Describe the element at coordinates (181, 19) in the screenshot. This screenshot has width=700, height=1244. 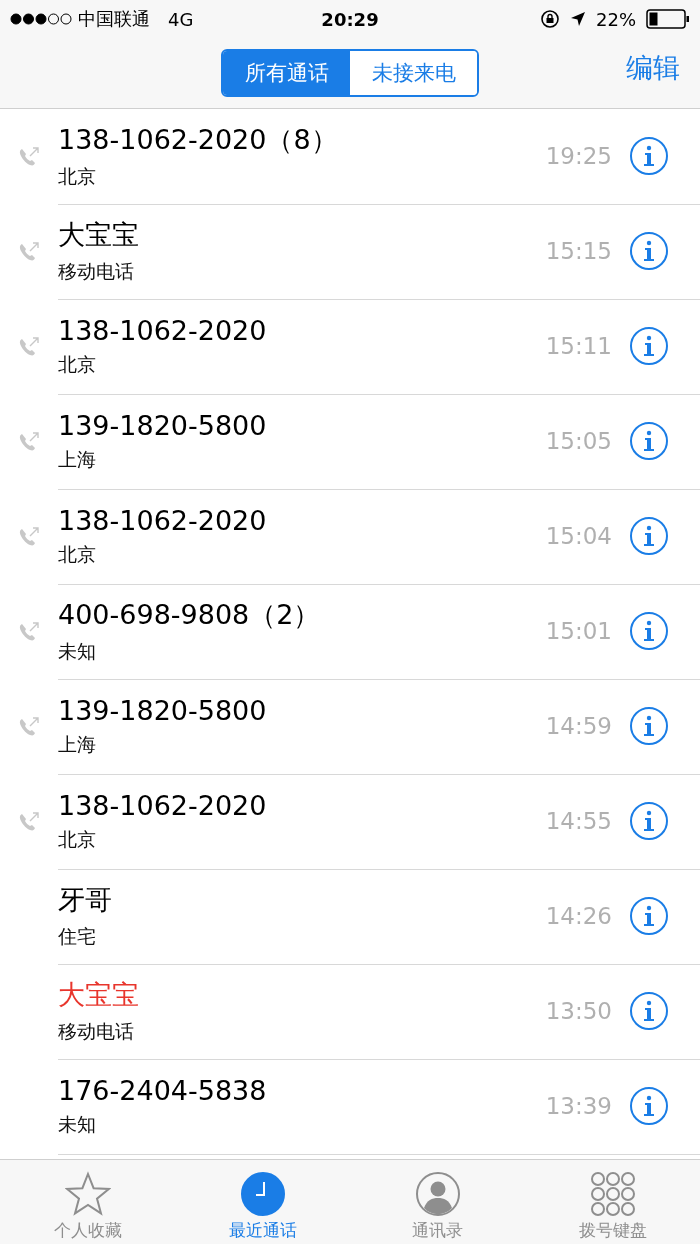
I see `network-type: 4G` at that location.